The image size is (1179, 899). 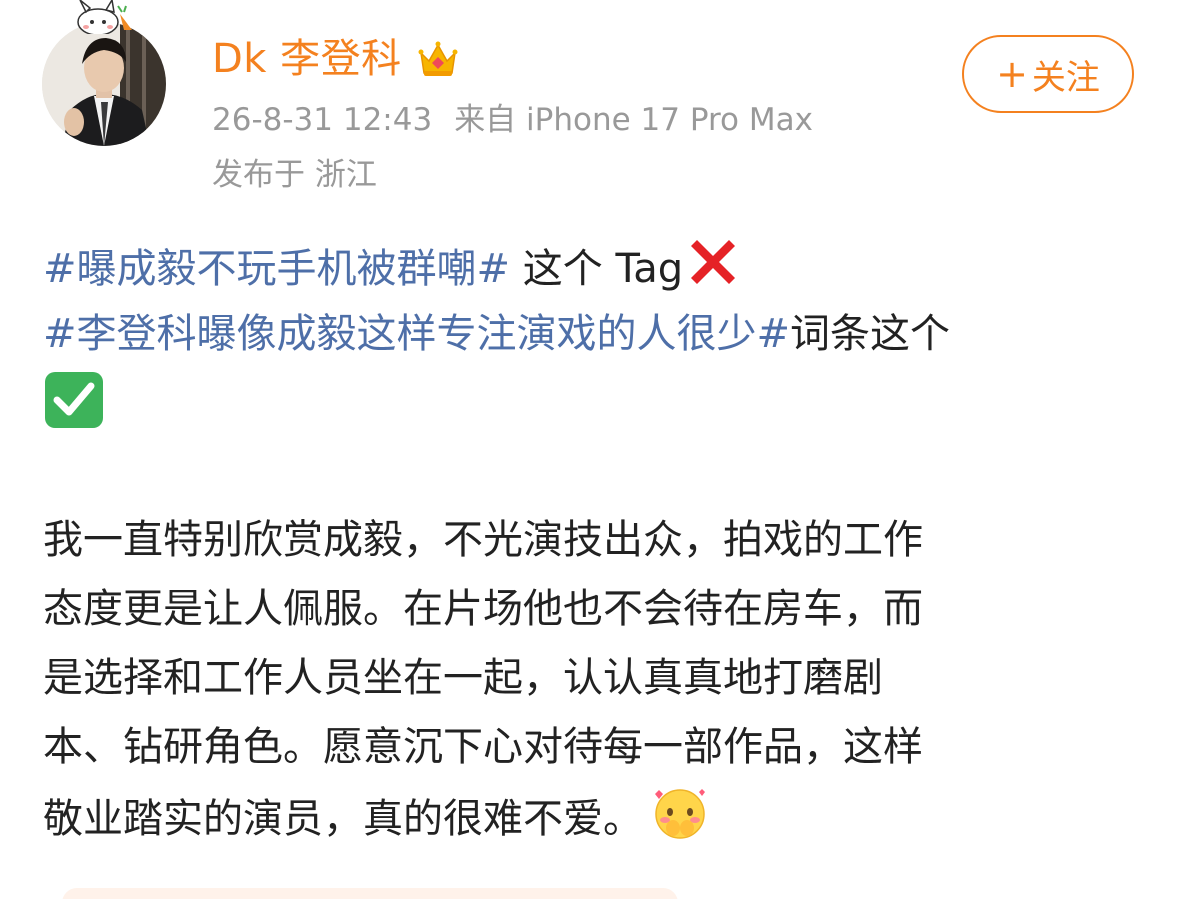 I want to click on post-meta: 26-8-31 12:43 来自 iPhone 17 Pro Max, so click(x=512, y=120).